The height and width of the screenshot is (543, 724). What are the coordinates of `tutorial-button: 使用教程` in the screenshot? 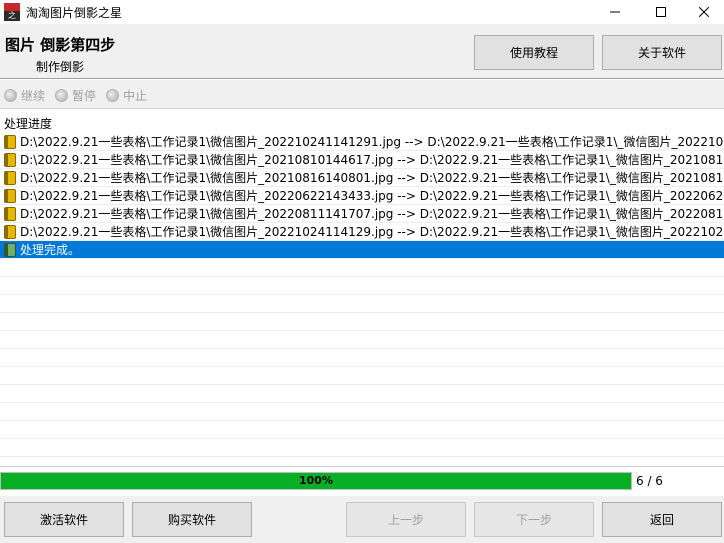 It's located at (534, 52).